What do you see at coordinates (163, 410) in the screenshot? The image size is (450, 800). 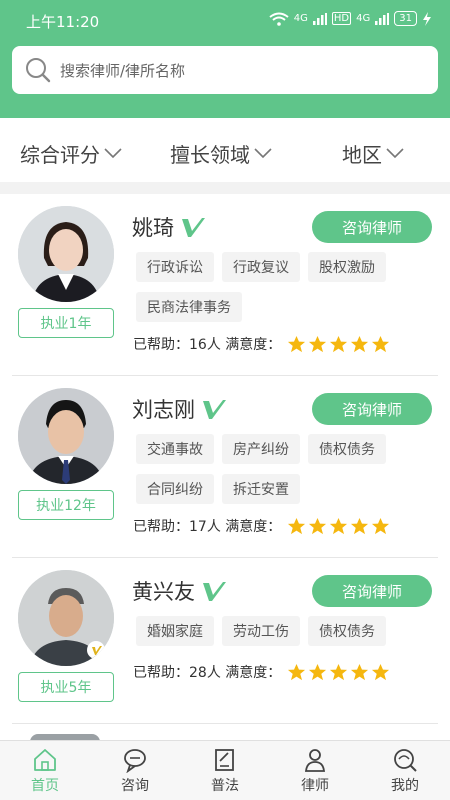 I see `lawyer-name: 刘志刚` at bounding box center [163, 410].